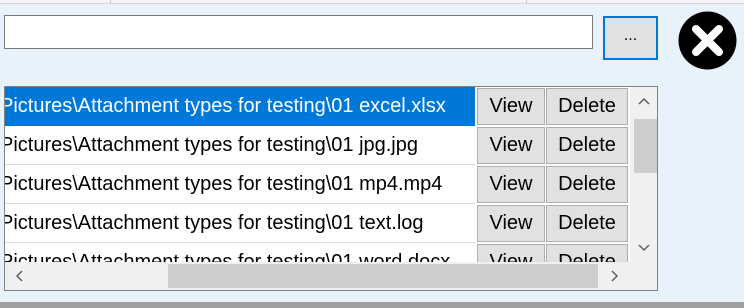 The width and height of the screenshot is (744, 308). I want to click on chevron-up-icon, so click(644, 101).